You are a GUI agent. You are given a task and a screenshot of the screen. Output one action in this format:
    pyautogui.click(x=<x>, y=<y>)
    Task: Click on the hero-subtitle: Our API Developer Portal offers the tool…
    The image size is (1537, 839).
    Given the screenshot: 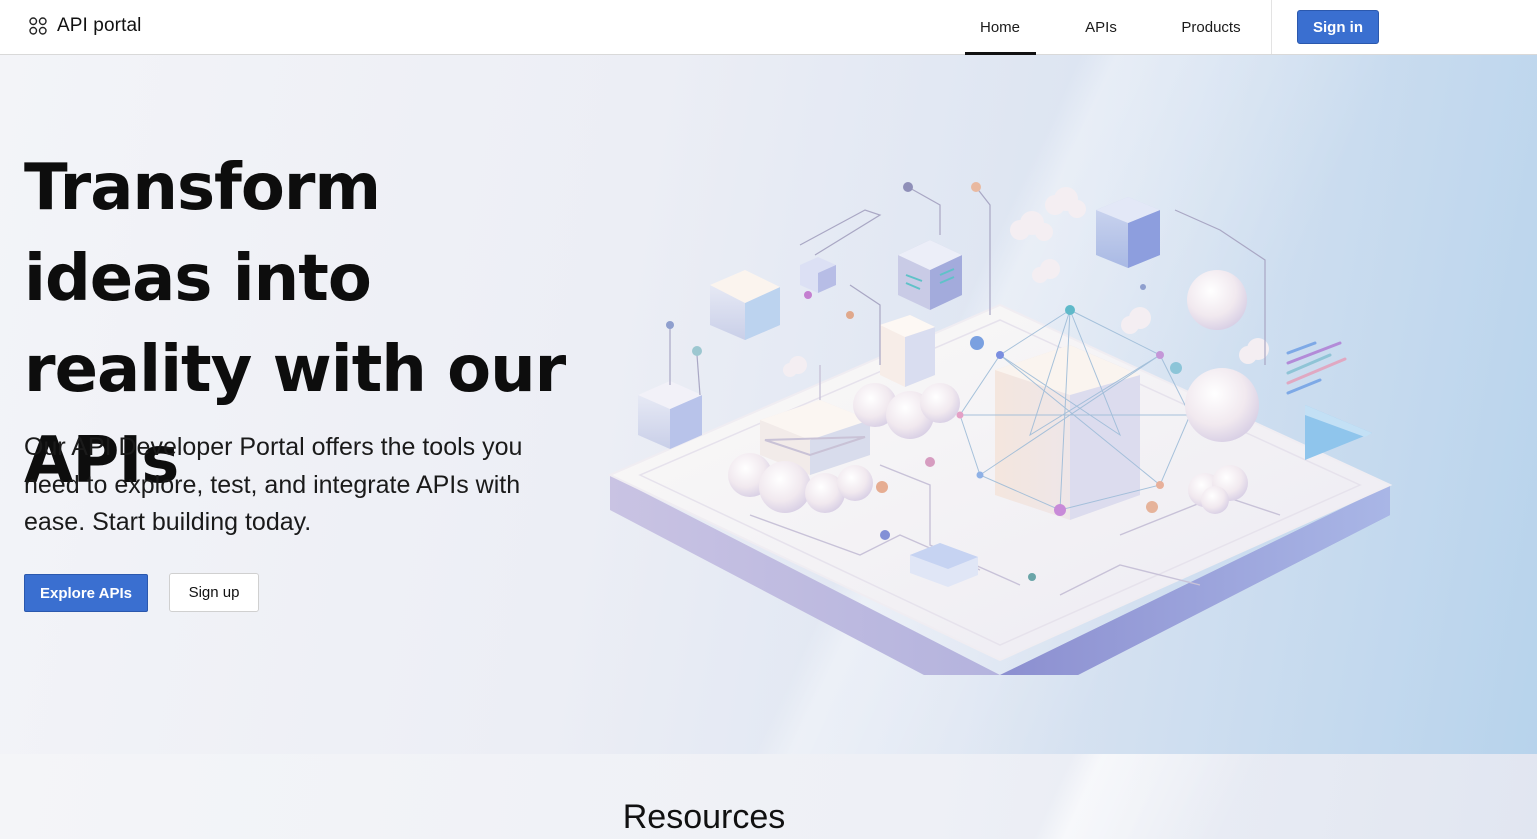 What is the action you would take?
    pyautogui.click(x=273, y=484)
    